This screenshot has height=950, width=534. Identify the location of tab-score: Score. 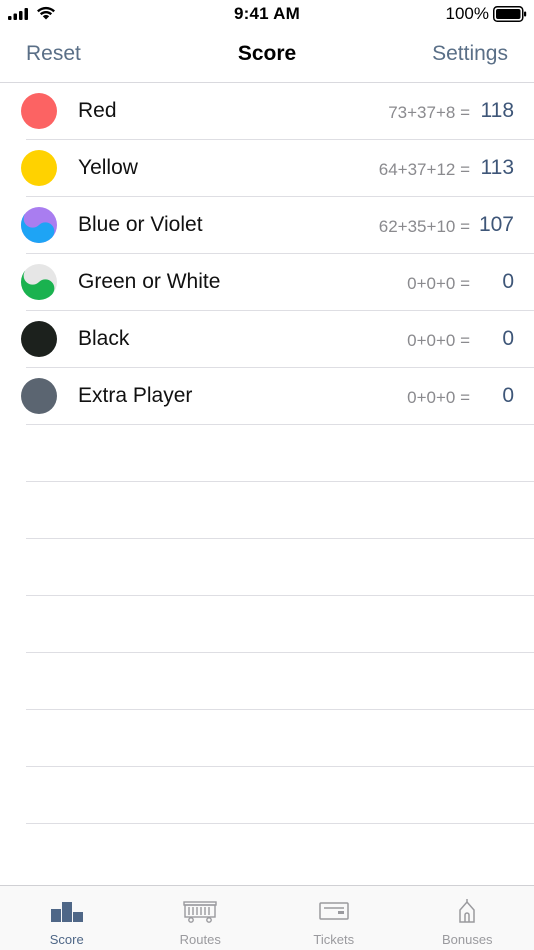
(67, 918).